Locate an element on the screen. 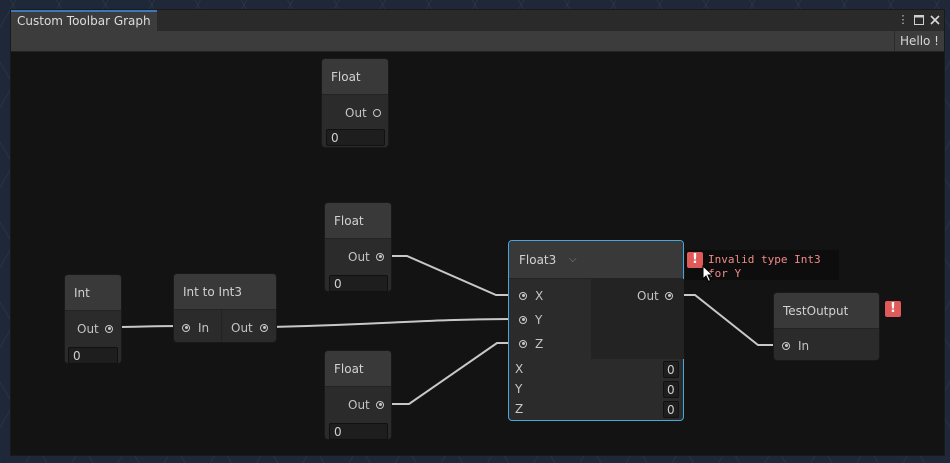  node-title: TestOutput is located at coordinates (826, 311).